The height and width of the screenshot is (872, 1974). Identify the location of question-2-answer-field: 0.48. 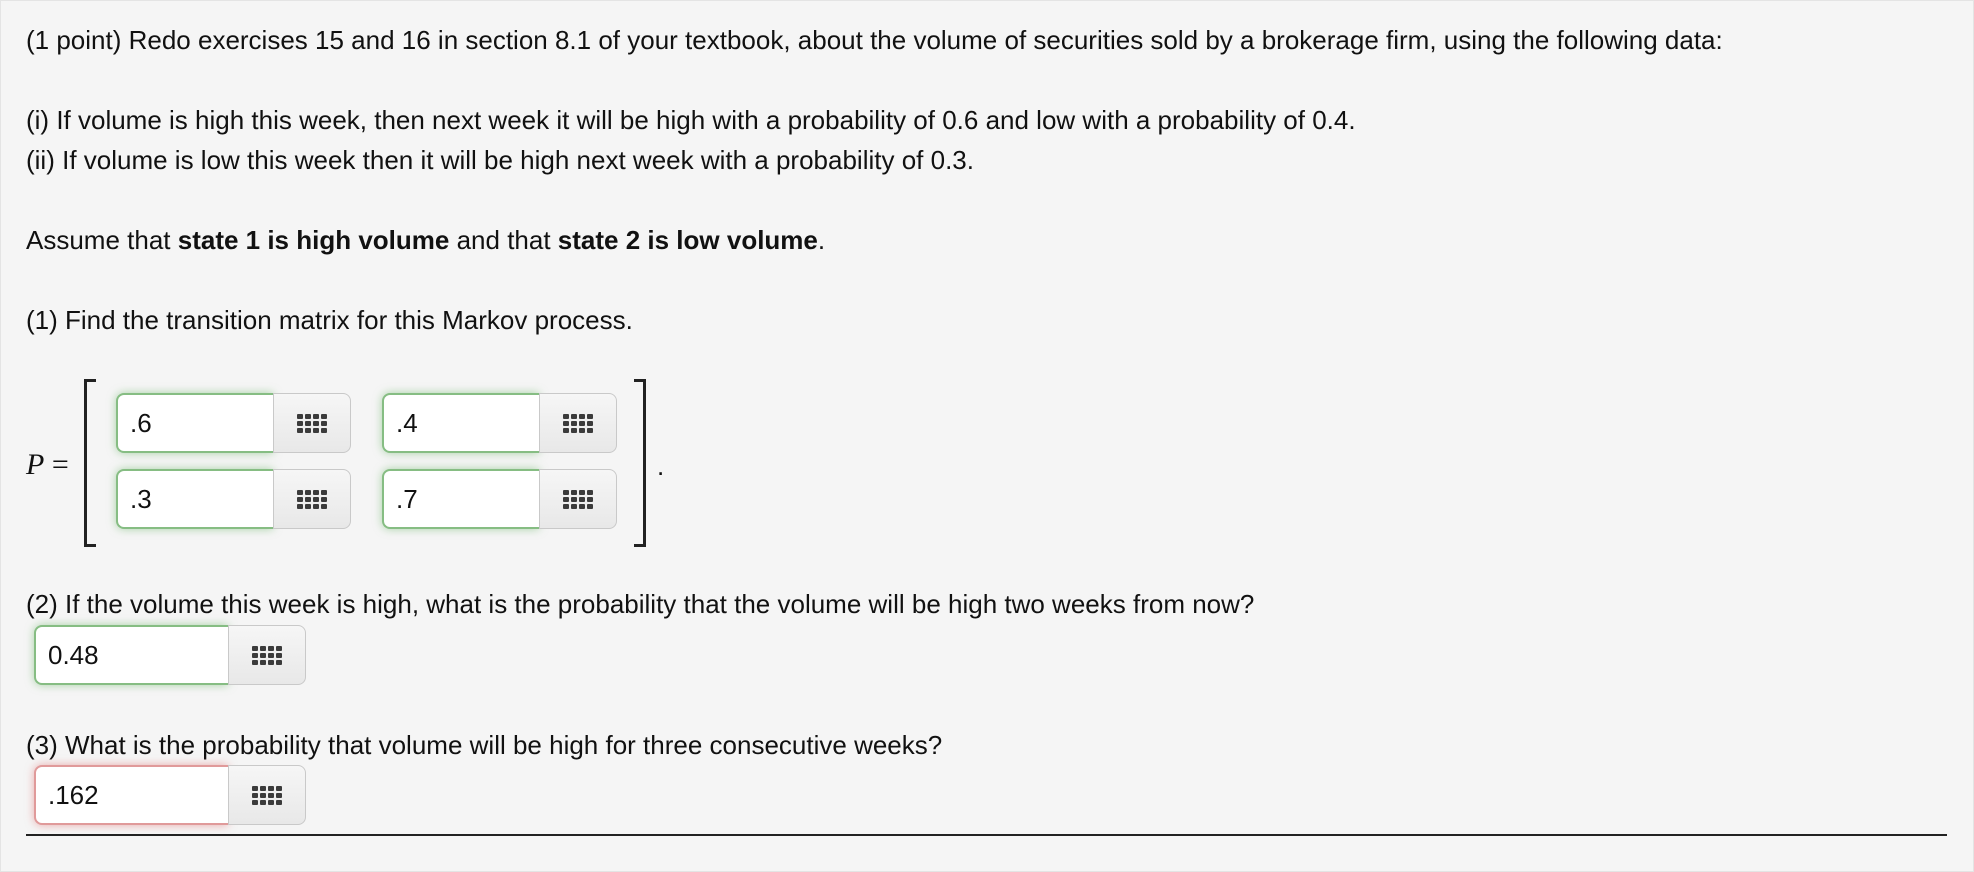
(170, 655).